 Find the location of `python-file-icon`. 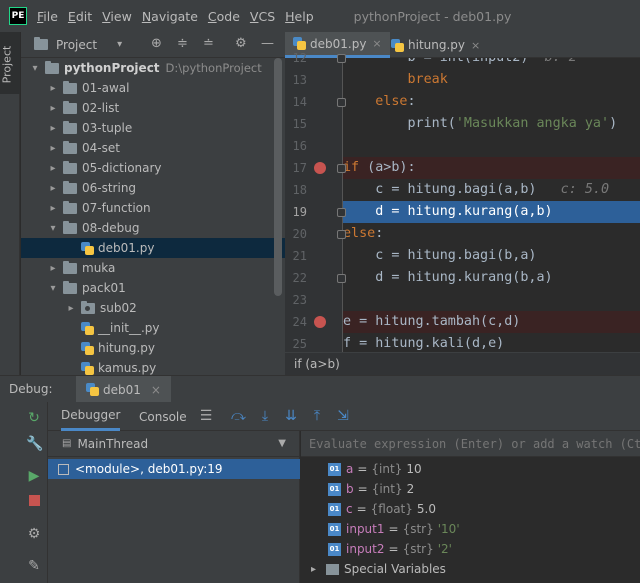

python-file-icon is located at coordinates (87, 348).